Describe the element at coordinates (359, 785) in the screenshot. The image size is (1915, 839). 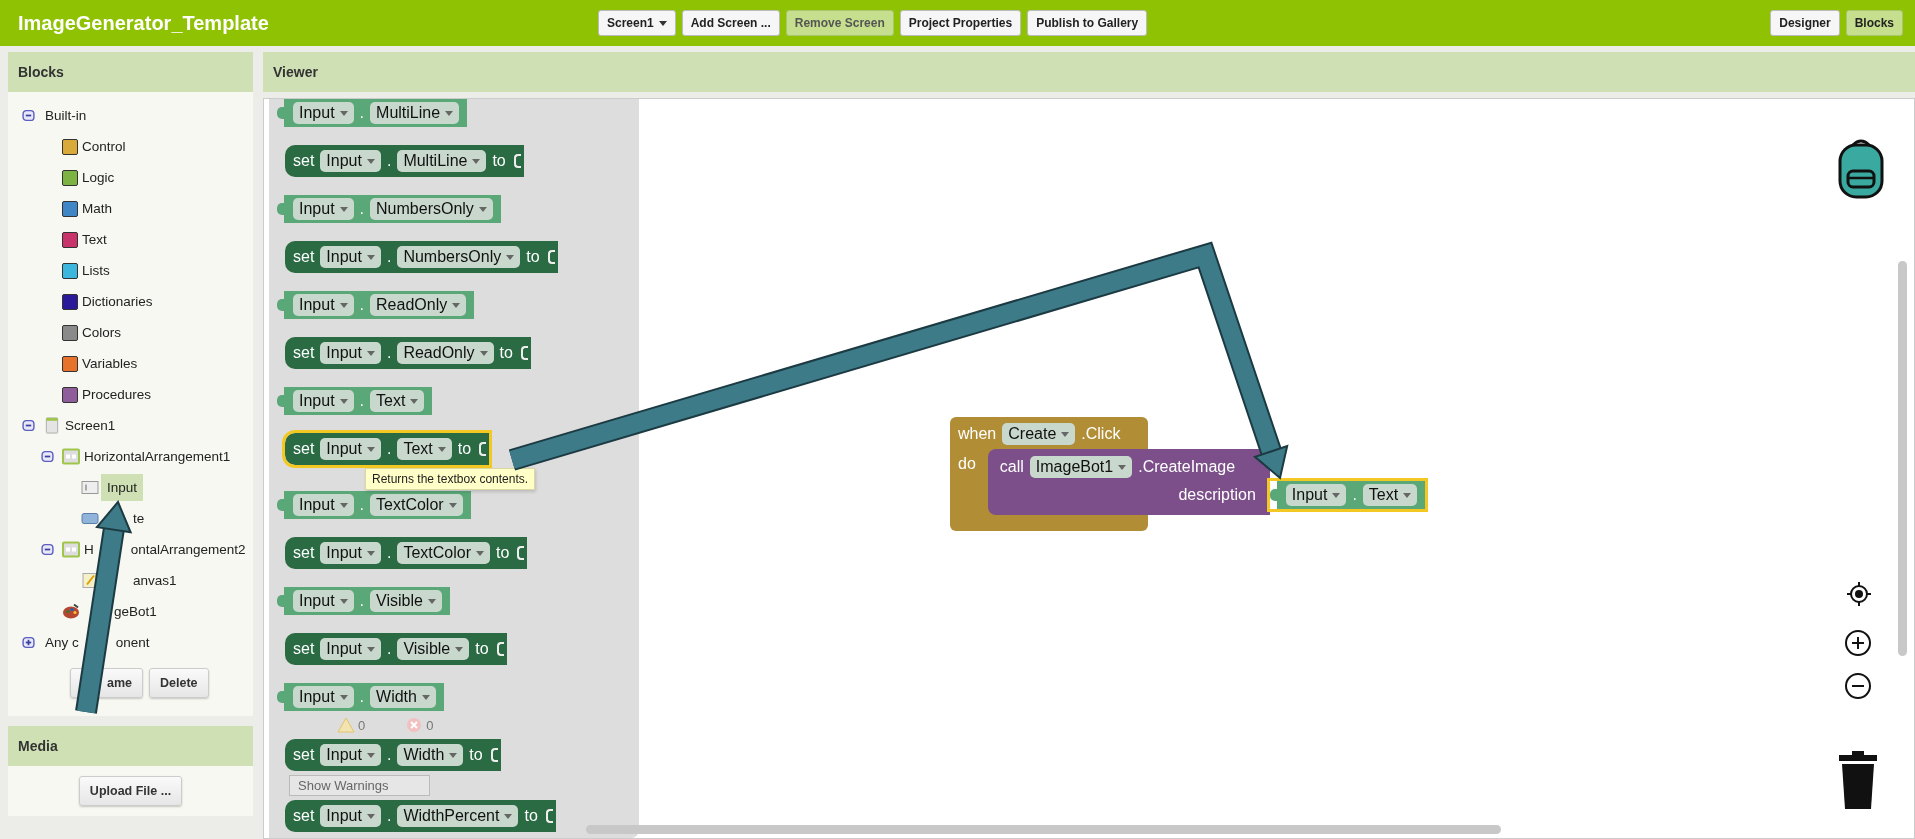
I see `show-warnings-button: Show Warnings` at that location.